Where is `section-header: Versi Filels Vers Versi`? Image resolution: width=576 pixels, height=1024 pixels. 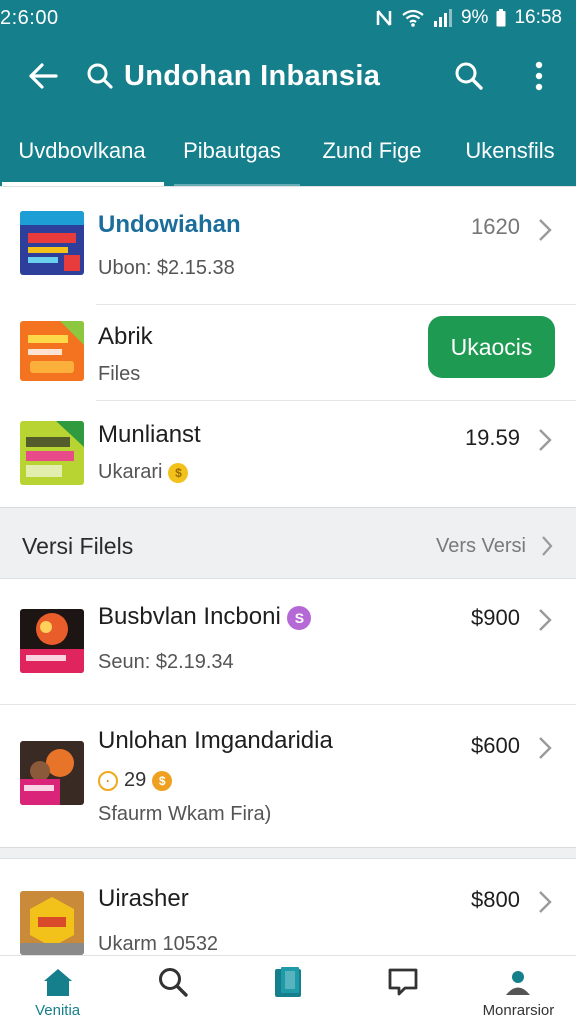 section-header: Versi Filels Vers Versi is located at coordinates (288, 546).